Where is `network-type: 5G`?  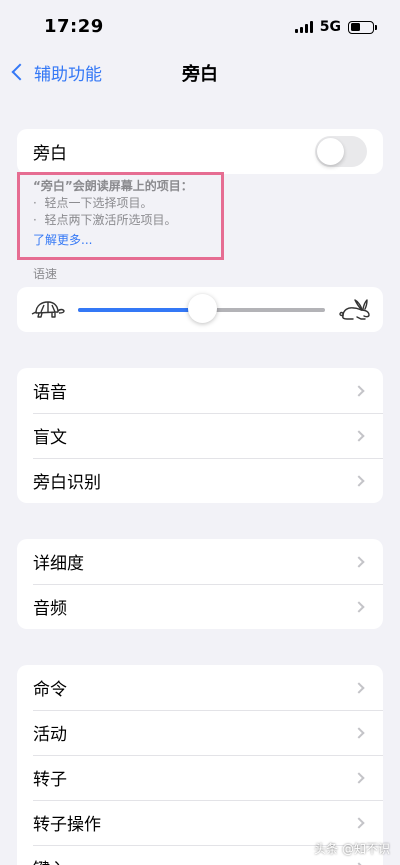
network-type: 5G is located at coordinates (330, 27).